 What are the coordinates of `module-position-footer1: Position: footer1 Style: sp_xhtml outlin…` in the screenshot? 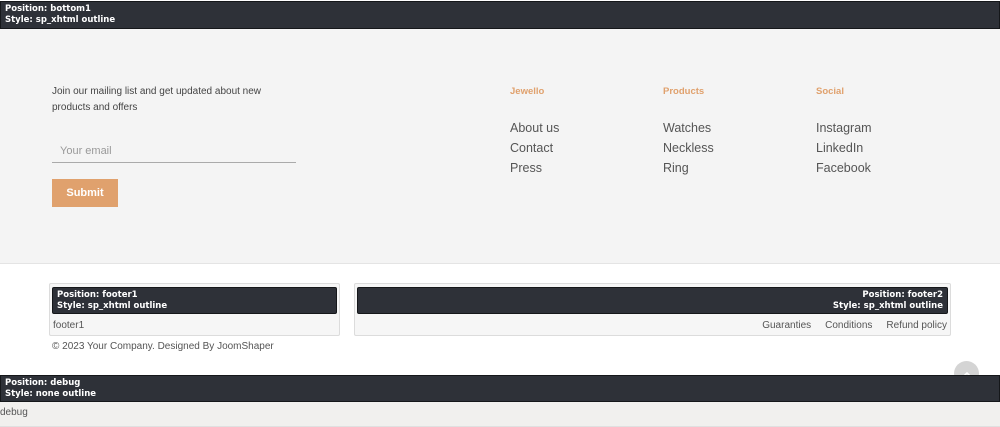 It's located at (194, 300).